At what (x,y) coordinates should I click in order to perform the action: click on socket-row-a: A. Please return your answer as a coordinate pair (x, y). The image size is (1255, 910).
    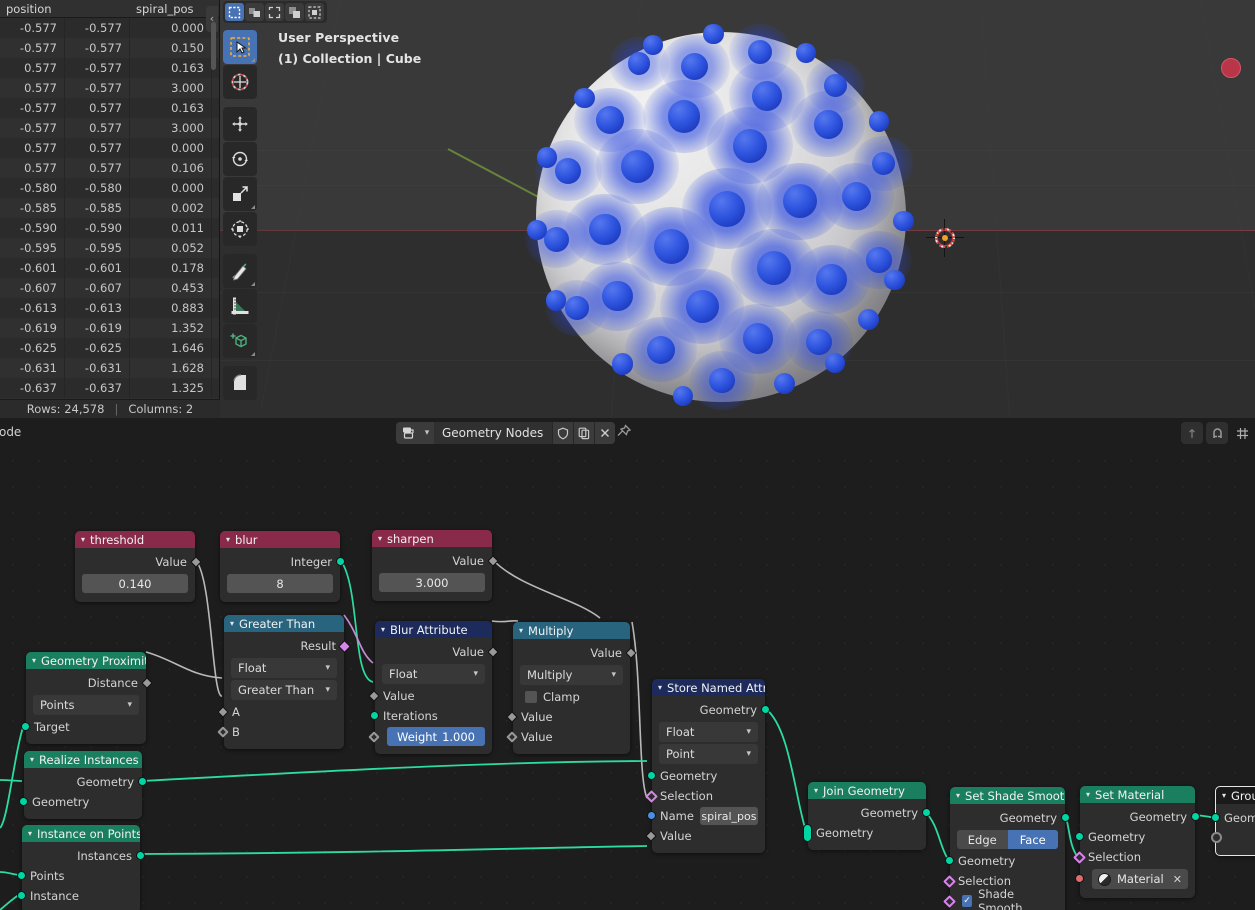
    Looking at the image, I should click on (280, 712).